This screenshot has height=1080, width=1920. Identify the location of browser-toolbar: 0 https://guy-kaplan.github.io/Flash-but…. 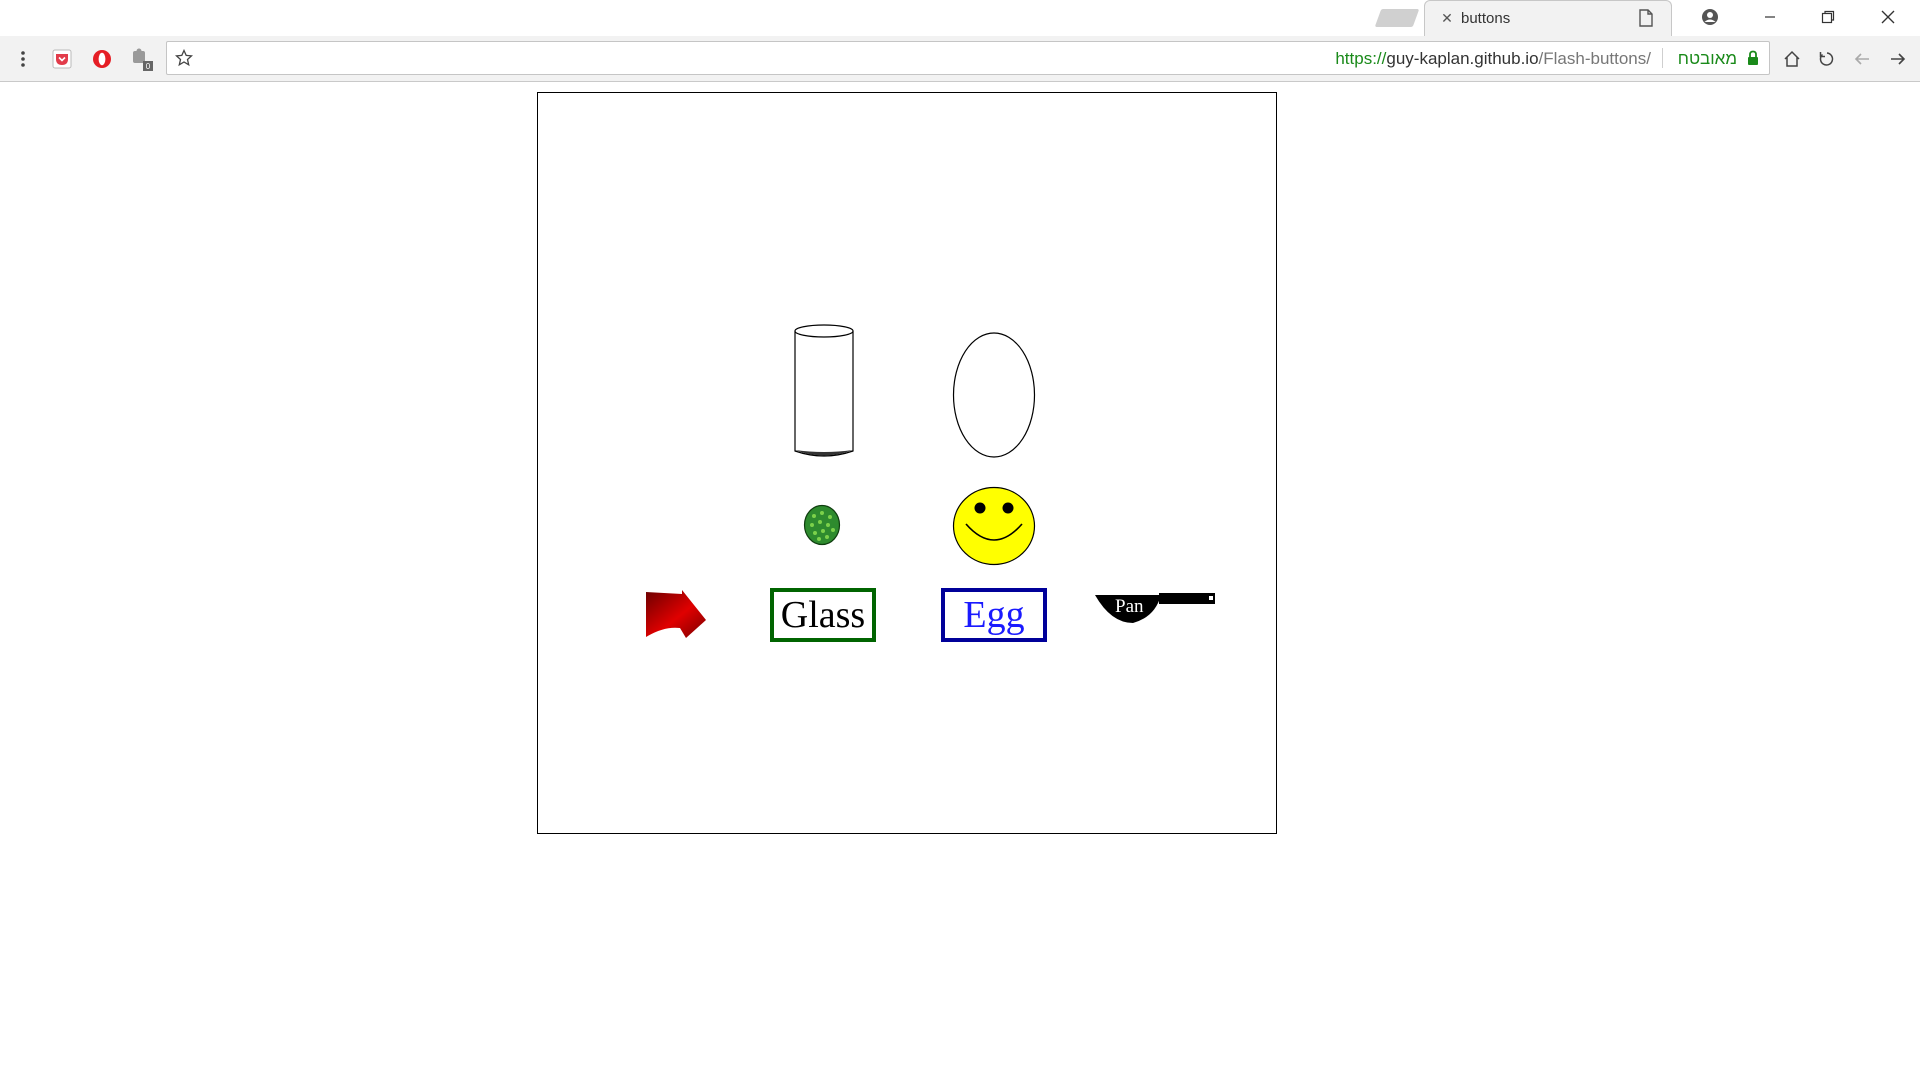
(960, 59).